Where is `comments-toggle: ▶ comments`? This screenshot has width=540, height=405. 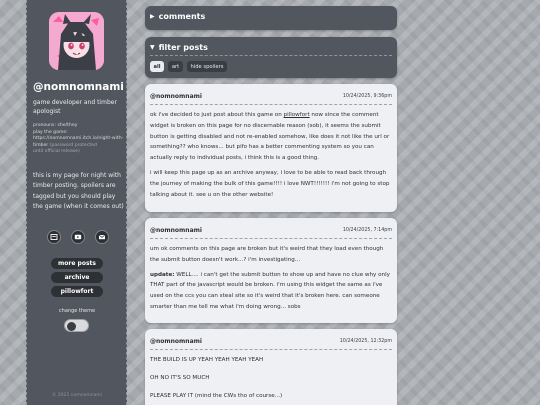 comments-toggle: ▶ comments is located at coordinates (177, 16).